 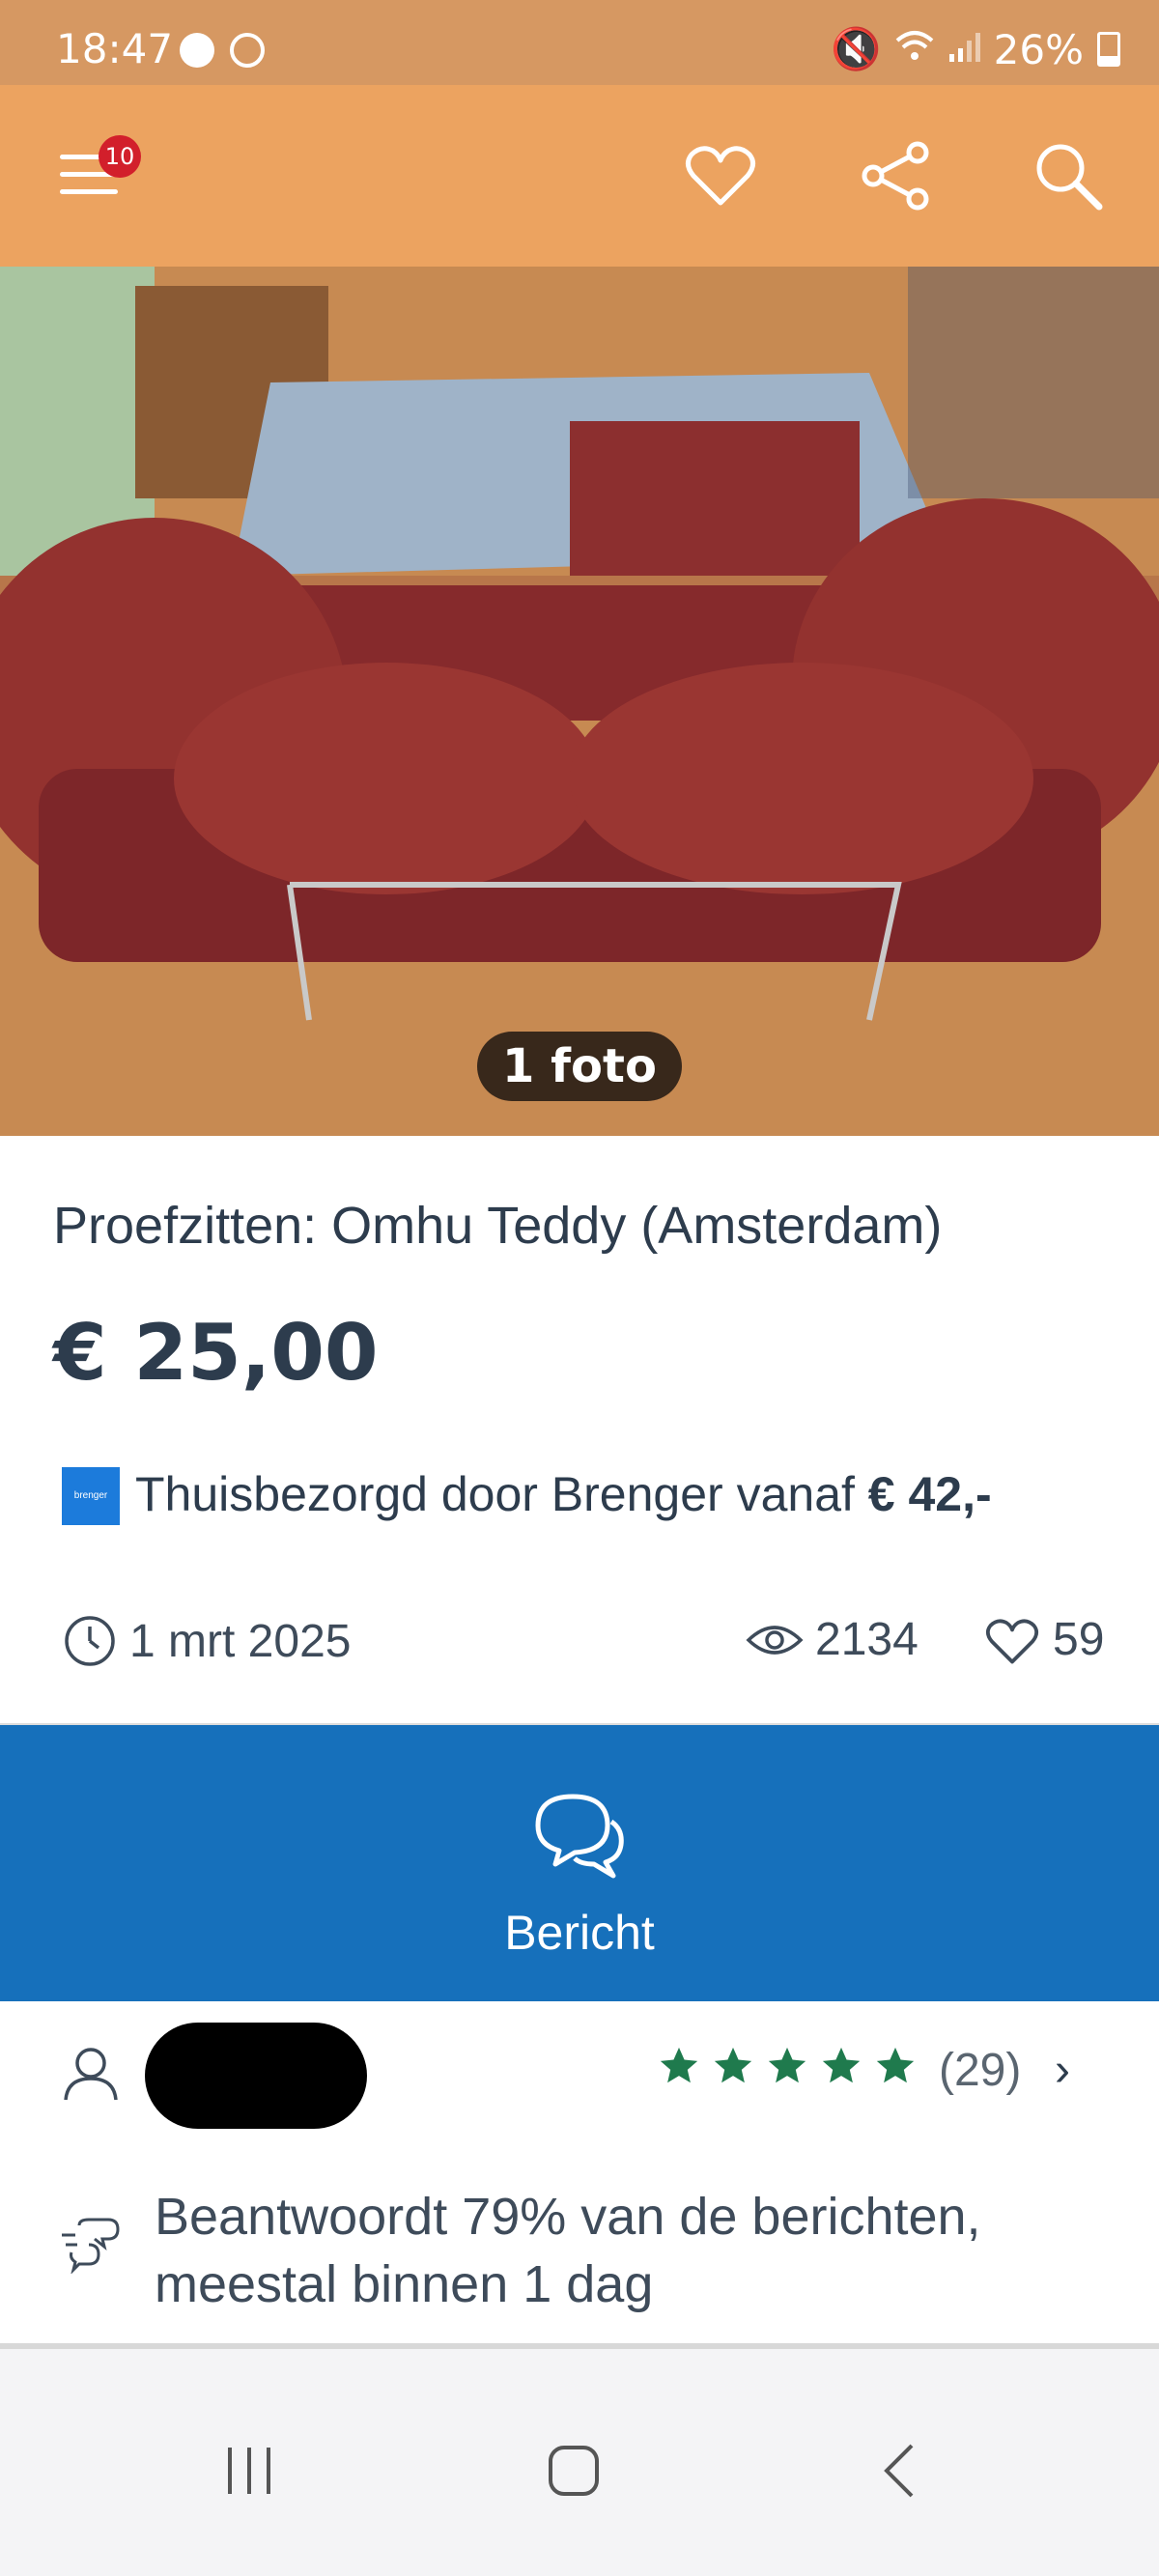 I want to click on rating-stars, so click(x=788, y=2066).